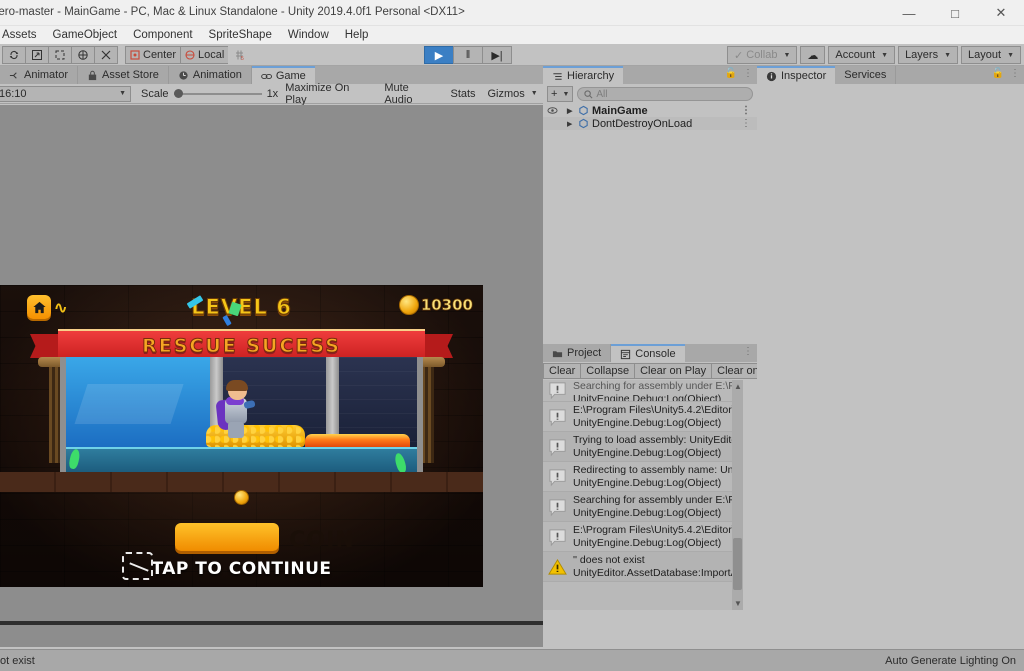  What do you see at coordinates (217, 75) in the screenshot?
I see `tab-animation-label: Animation` at bounding box center [217, 75].